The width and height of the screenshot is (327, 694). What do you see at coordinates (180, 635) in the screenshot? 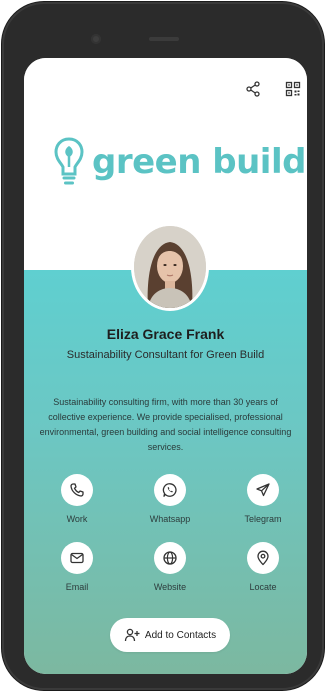
I see `add-to-contacts-label: Add to Contacts` at bounding box center [180, 635].